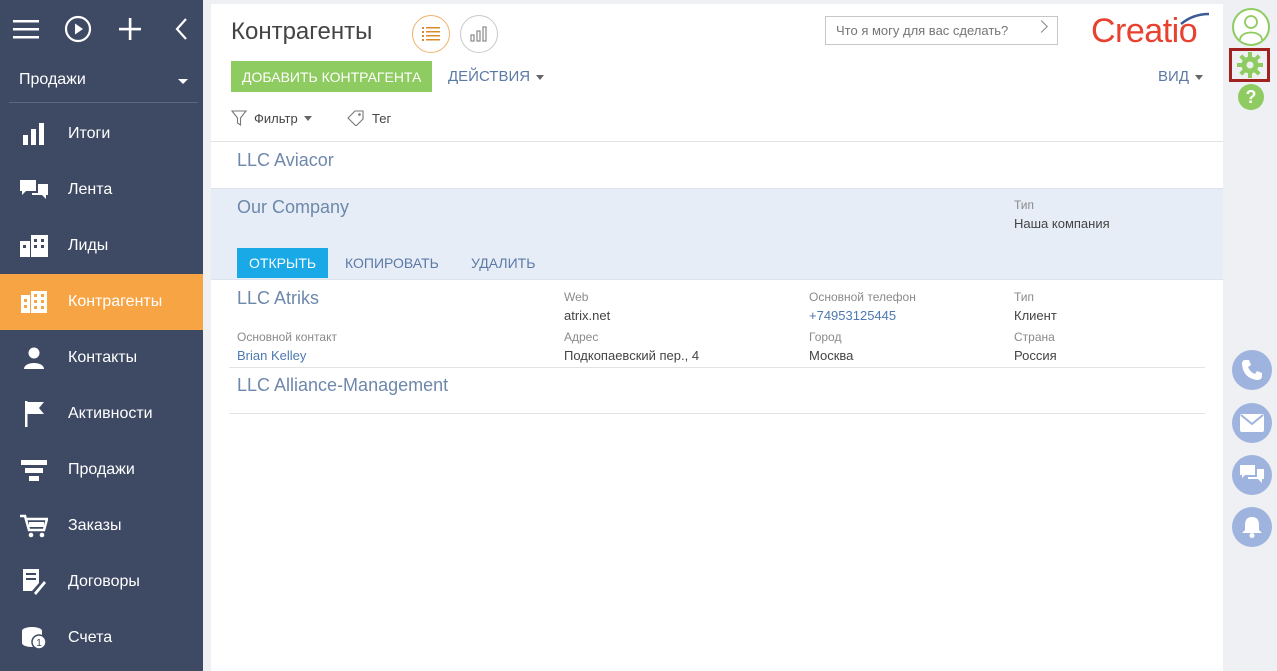 The height and width of the screenshot is (671, 1277). What do you see at coordinates (34, 302) in the screenshot?
I see `building-icon` at bounding box center [34, 302].